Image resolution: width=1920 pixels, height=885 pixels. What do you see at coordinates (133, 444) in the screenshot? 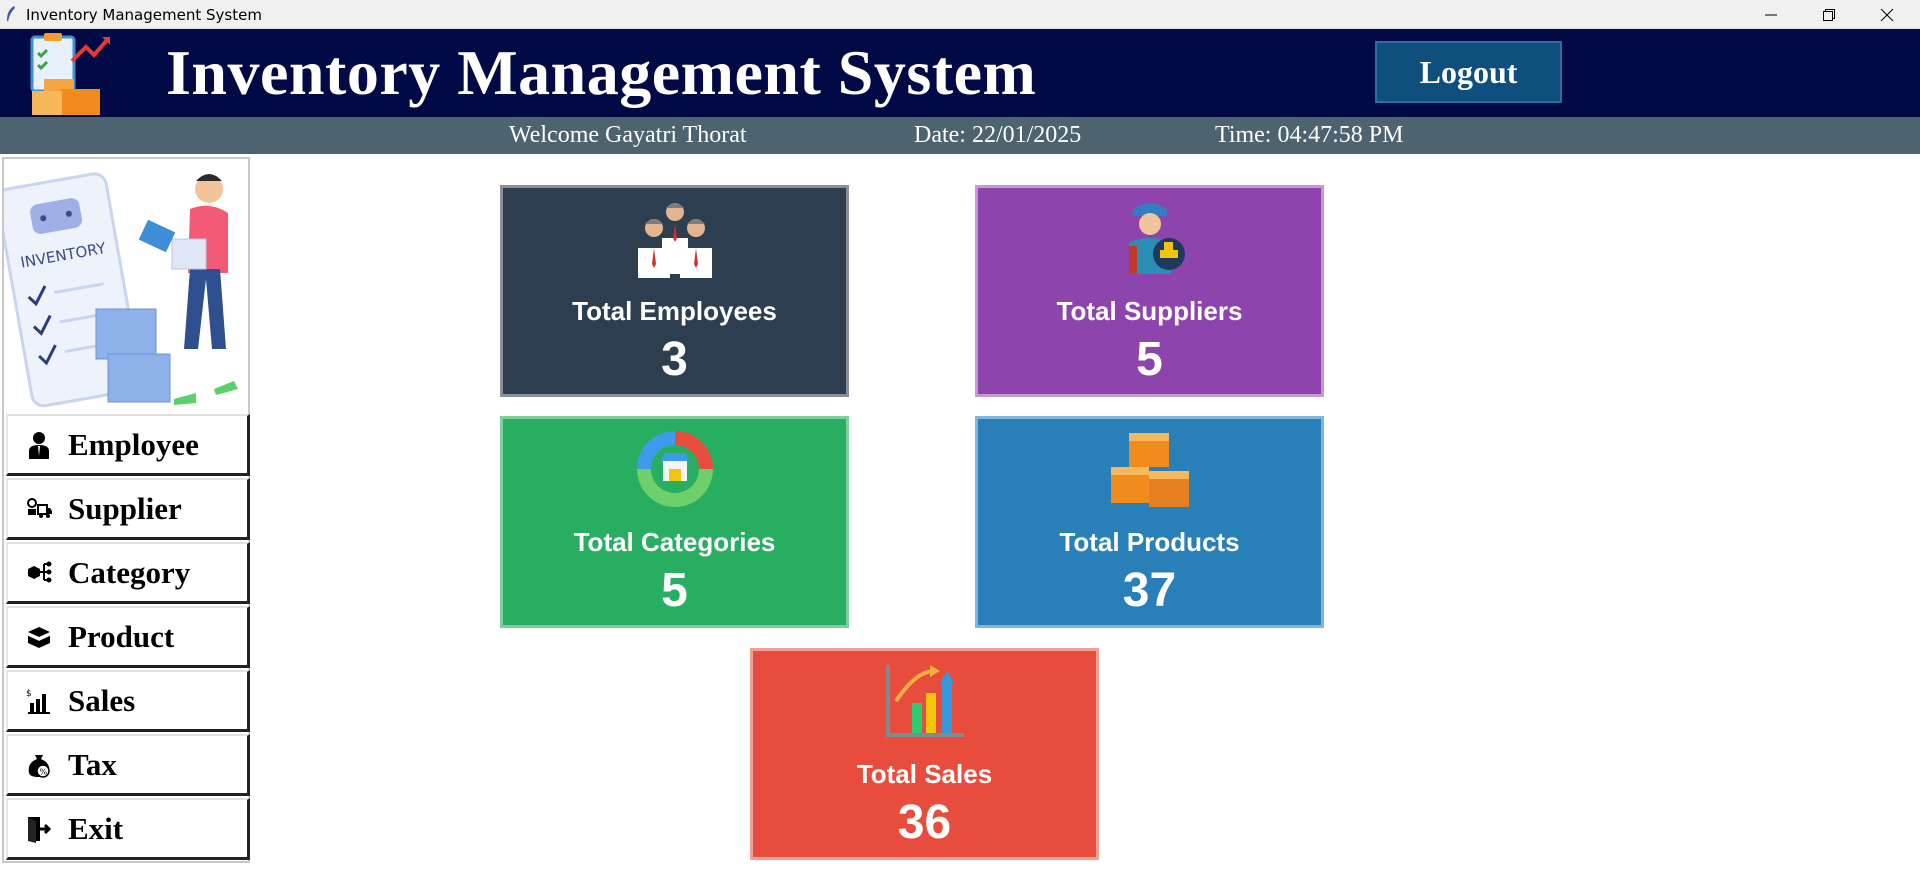
I see `sidebar-item-label: Employee` at bounding box center [133, 444].